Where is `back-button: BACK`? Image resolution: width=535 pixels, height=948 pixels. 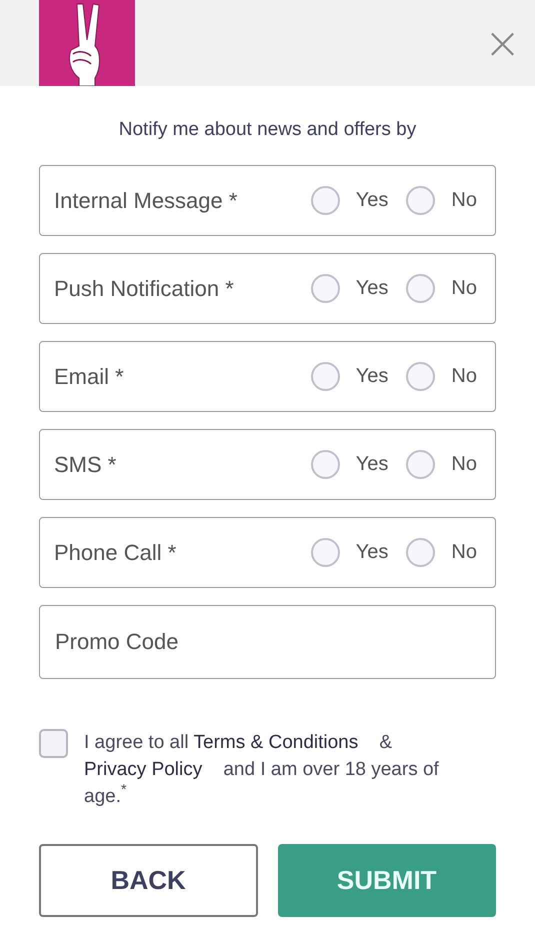 back-button: BACK is located at coordinates (148, 880).